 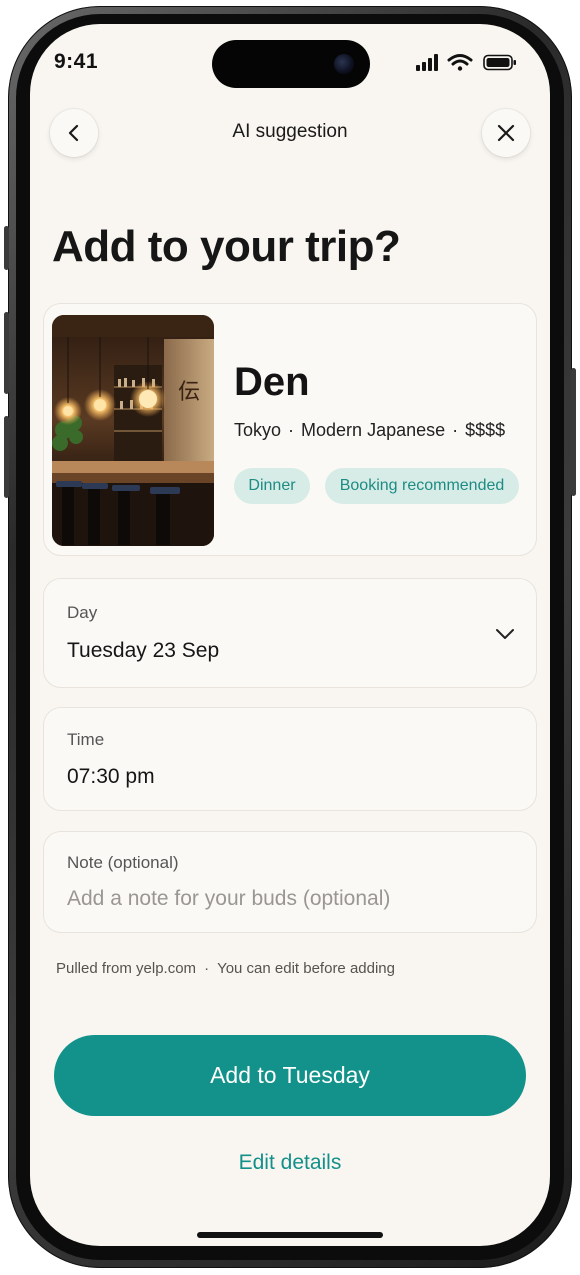 I want to click on chevron-down-icon, so click(x=505, y=634).